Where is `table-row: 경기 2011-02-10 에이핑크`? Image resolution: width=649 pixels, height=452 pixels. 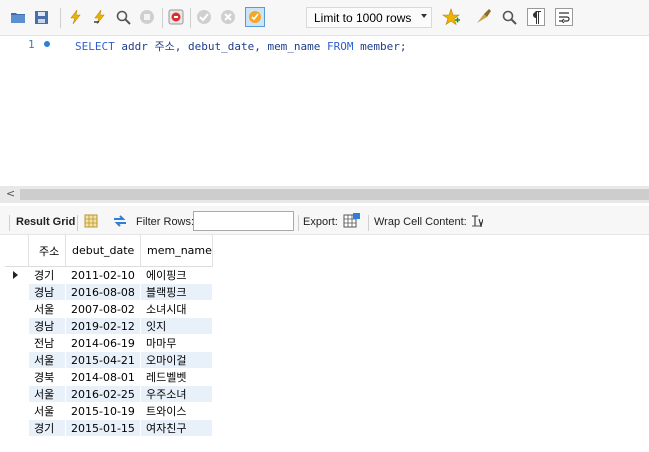
table-row: 경기 2011-02-10 에이핑크 is located at coordinates (109, 275).